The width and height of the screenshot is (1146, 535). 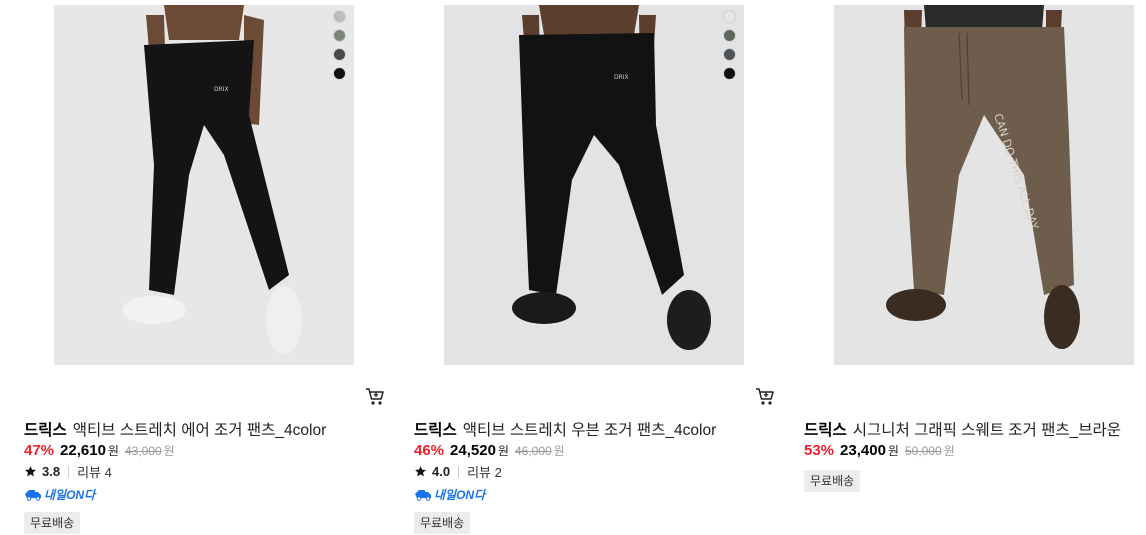 What do you see at coordinates (863, 450) in the screenshot?
I see `sale-price: 23,400` at bounding box center [863, 450].